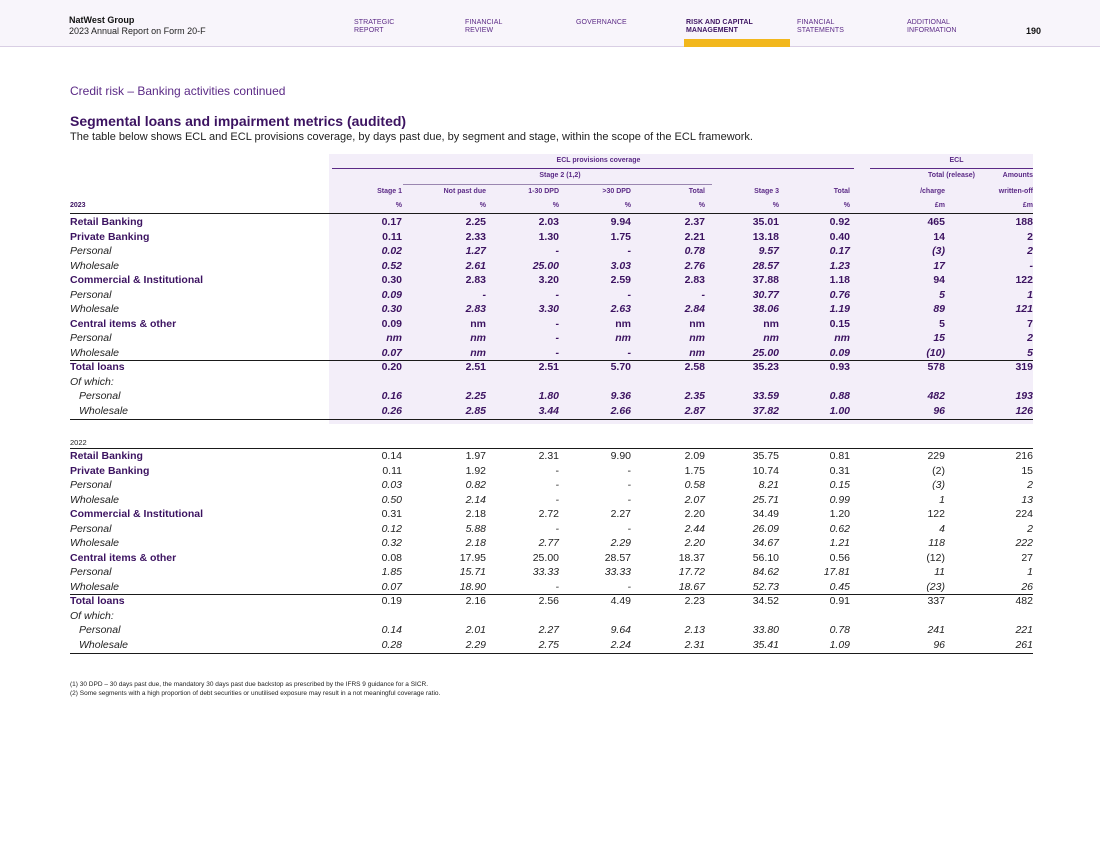 Image resolution: width=1100 pixels, height=865 pixels. I want to click on cell-value: 0.17, so click(391, 222).